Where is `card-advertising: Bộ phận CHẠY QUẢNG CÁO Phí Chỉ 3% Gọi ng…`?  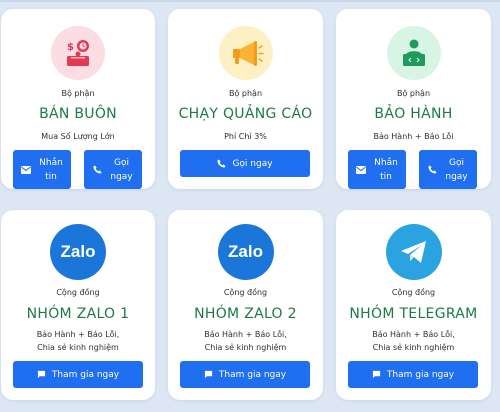 card-advertising: Bộ phận CHẠY QUẢNG CÁO Phí Chỉ 3% Gọi ng… is located at coordinates (245, 99).